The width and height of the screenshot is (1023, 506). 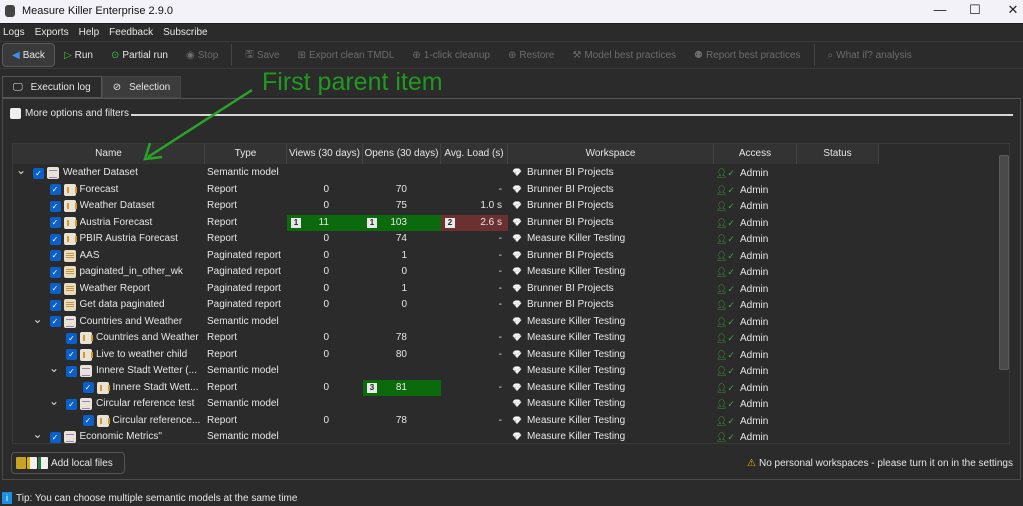 What do you see at coordinates (402, 404) in the screenshot?
I see `item-opens` at bounding box center [402, 404].